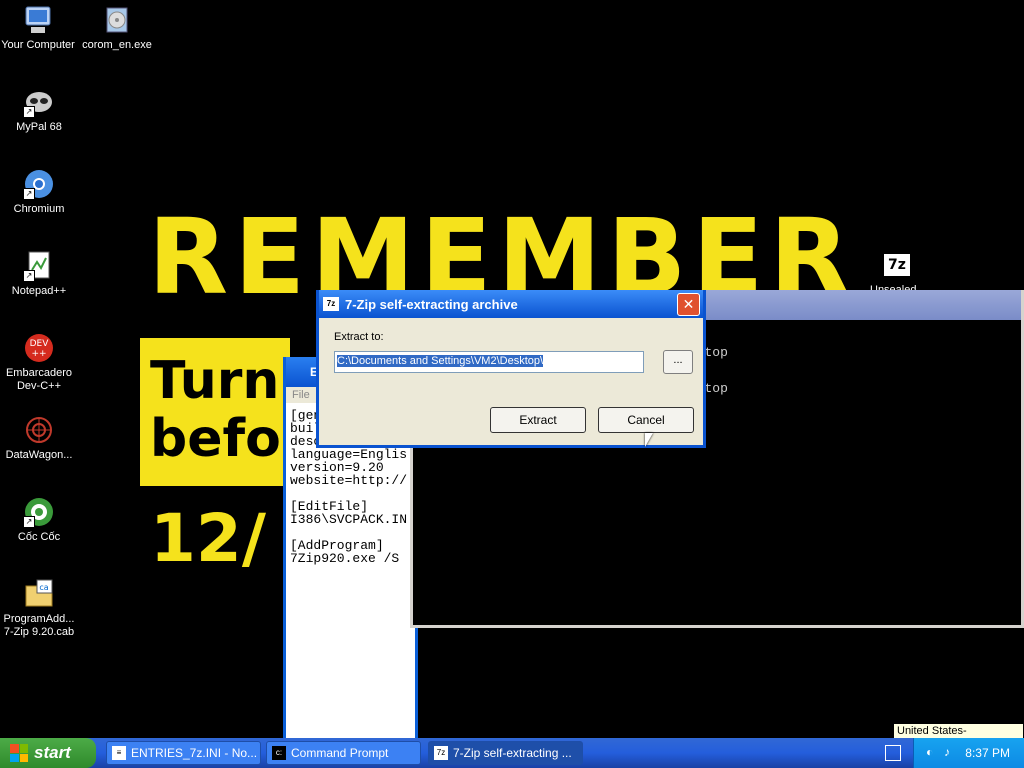 The width and height of the screenshot is (1024, 768). Describe the element at coordinates (279, 753) in the screenshot. I see `cmd-icon: c:` at that location.